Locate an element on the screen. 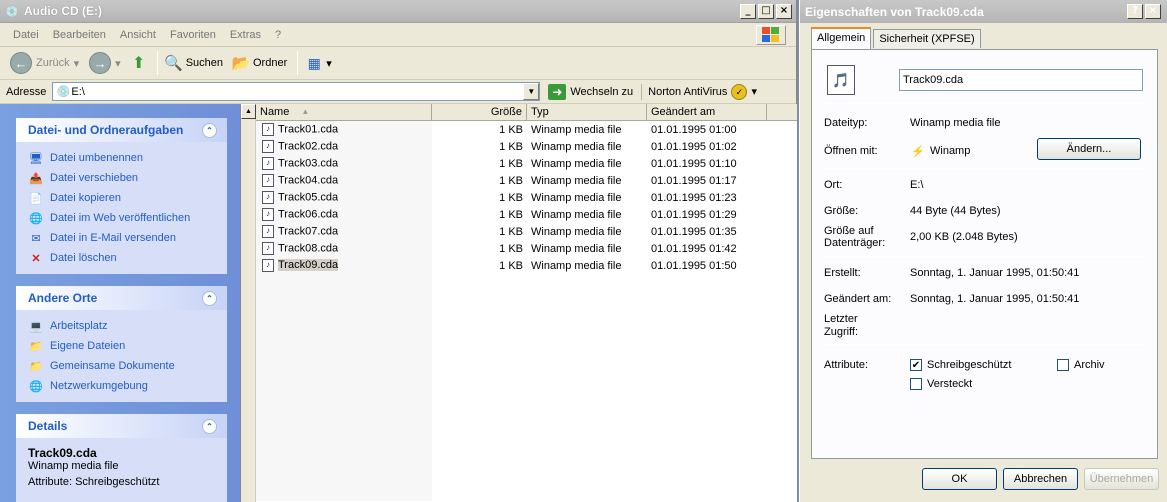 The width and height of the screenshot is (1167, 502). task-publish: 🌐 Datei im Web veröffentlichen is located at coordinates (122, 218).